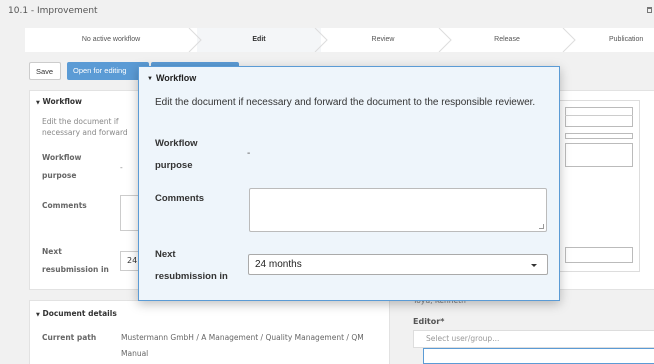 This screenshot has width=654, height=364. I want to click on popup-workflow-label: Workflow, so click(176, 143).